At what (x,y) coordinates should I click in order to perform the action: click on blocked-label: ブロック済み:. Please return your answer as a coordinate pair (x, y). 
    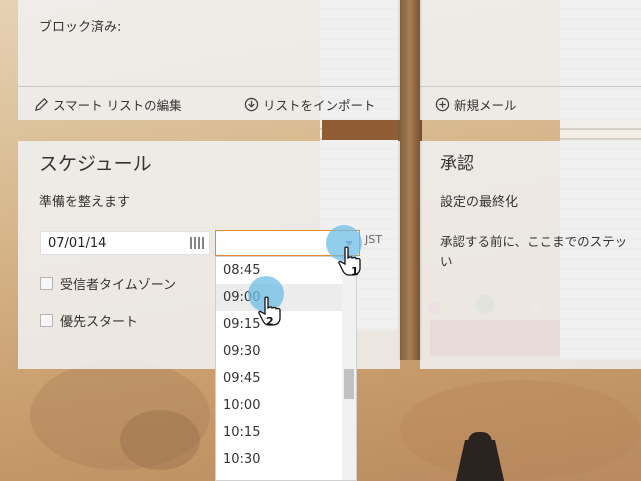
    Looking at the image, I should click on (80, 27).